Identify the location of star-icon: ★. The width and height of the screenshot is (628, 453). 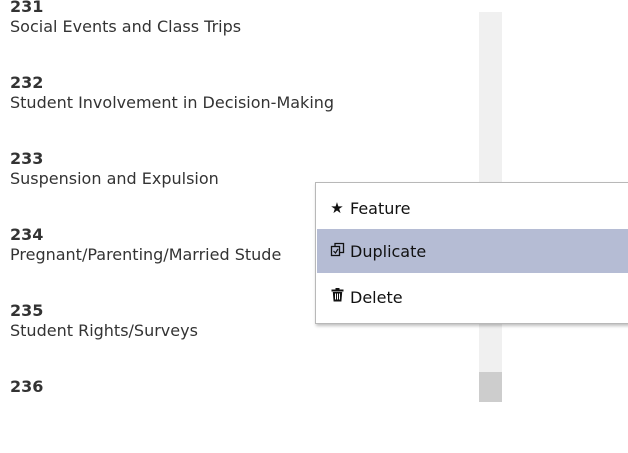
(337, 208).